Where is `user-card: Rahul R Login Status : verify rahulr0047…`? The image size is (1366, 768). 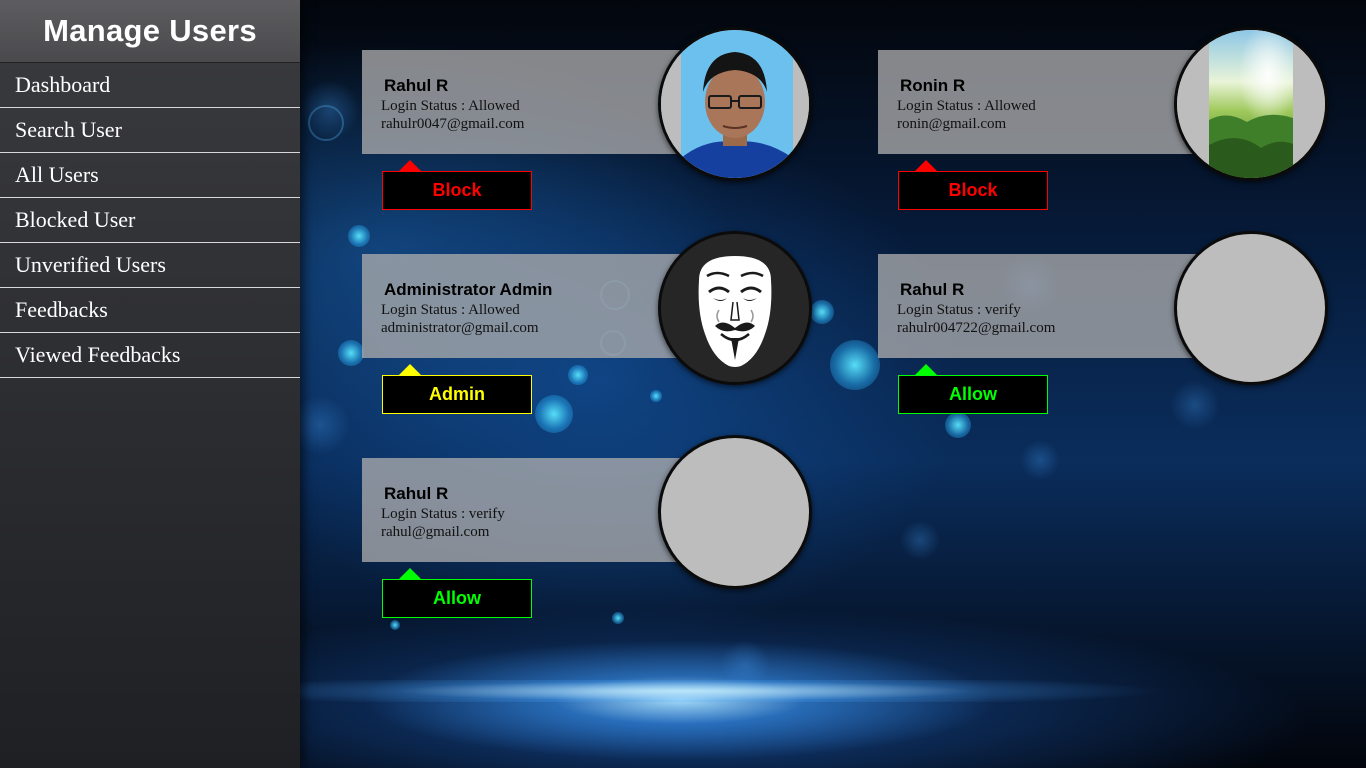
user-card: Rahul R Login Status : verify rahulr0047… is located at coordinates (1103, 322).